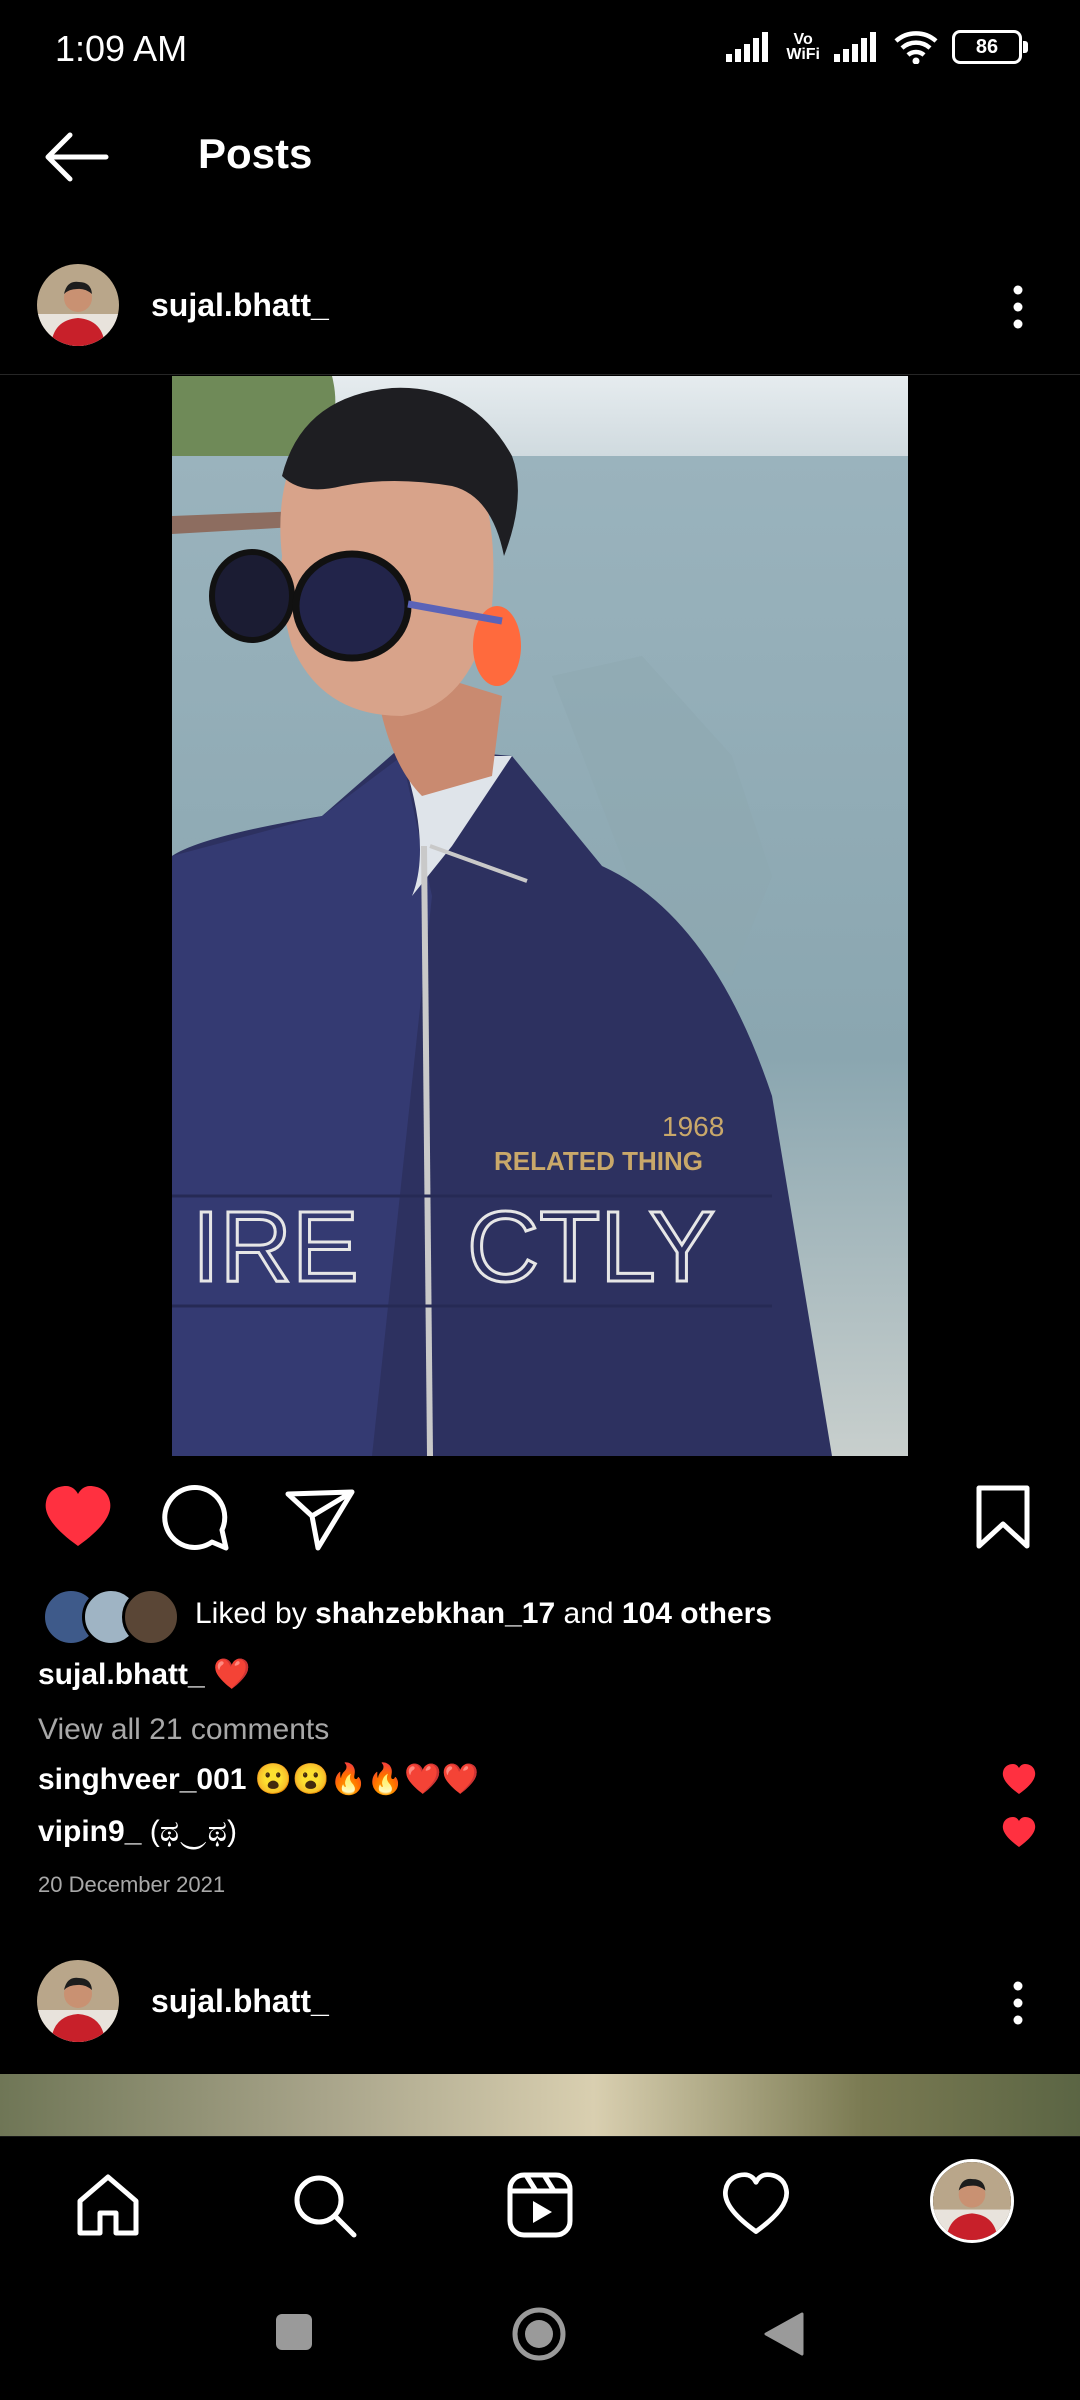 The image size is (1080, 2400). I want to click on arrow-left-icon, so click(77, 157).